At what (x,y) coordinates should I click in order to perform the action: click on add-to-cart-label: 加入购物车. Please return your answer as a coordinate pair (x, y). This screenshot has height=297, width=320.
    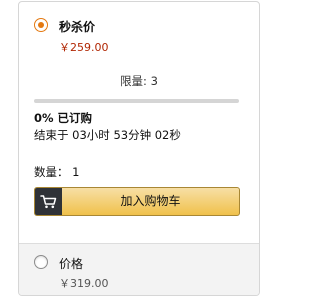
    Looking at the image, I should click on (150, 201).